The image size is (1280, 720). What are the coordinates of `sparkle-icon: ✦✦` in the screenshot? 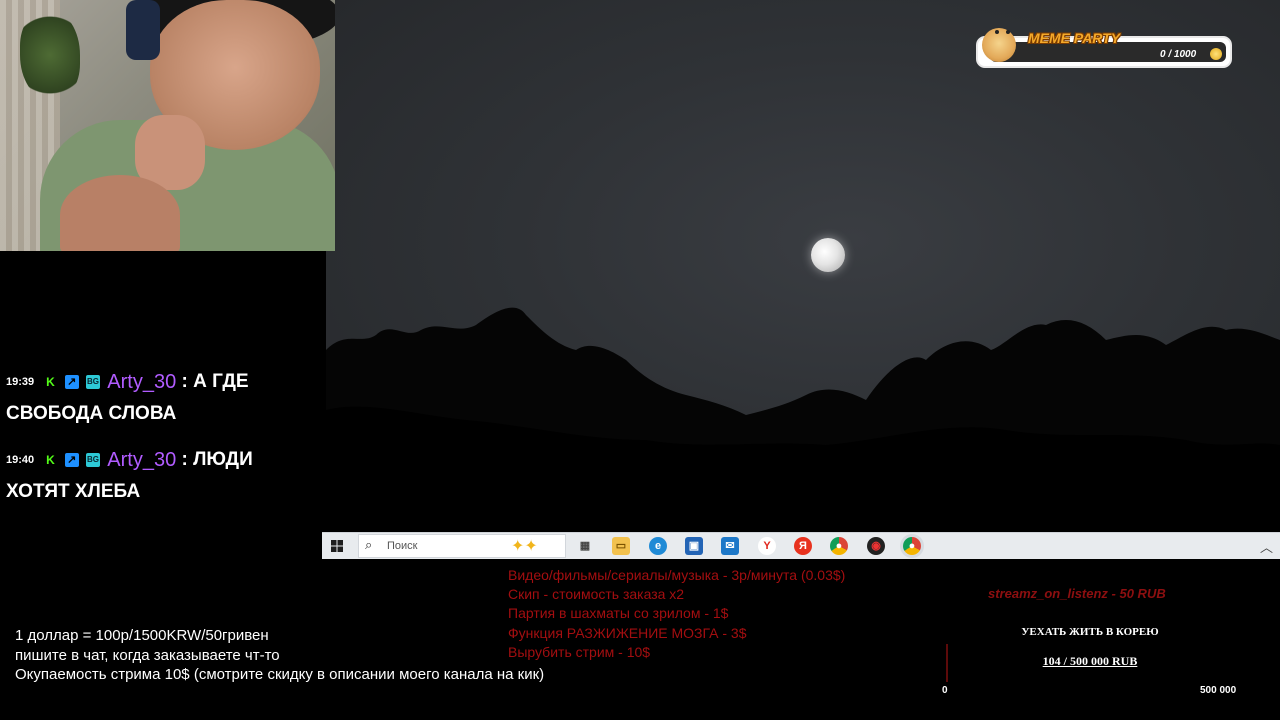 It's located at (524, 546).